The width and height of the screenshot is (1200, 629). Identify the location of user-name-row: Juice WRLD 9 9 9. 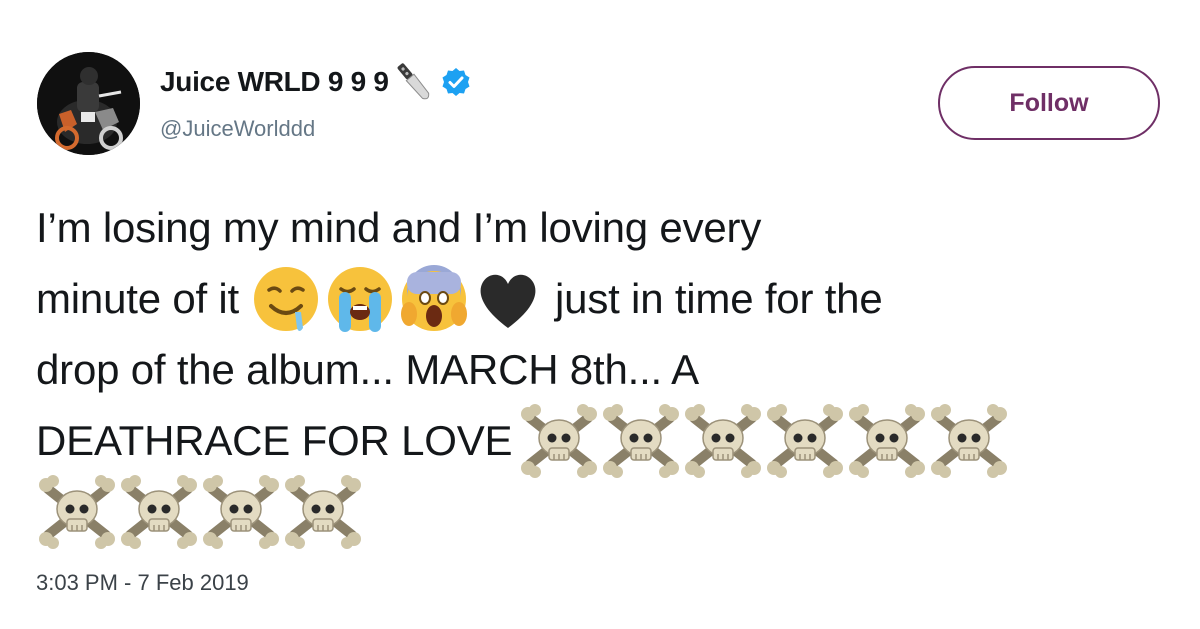
(315, 82).